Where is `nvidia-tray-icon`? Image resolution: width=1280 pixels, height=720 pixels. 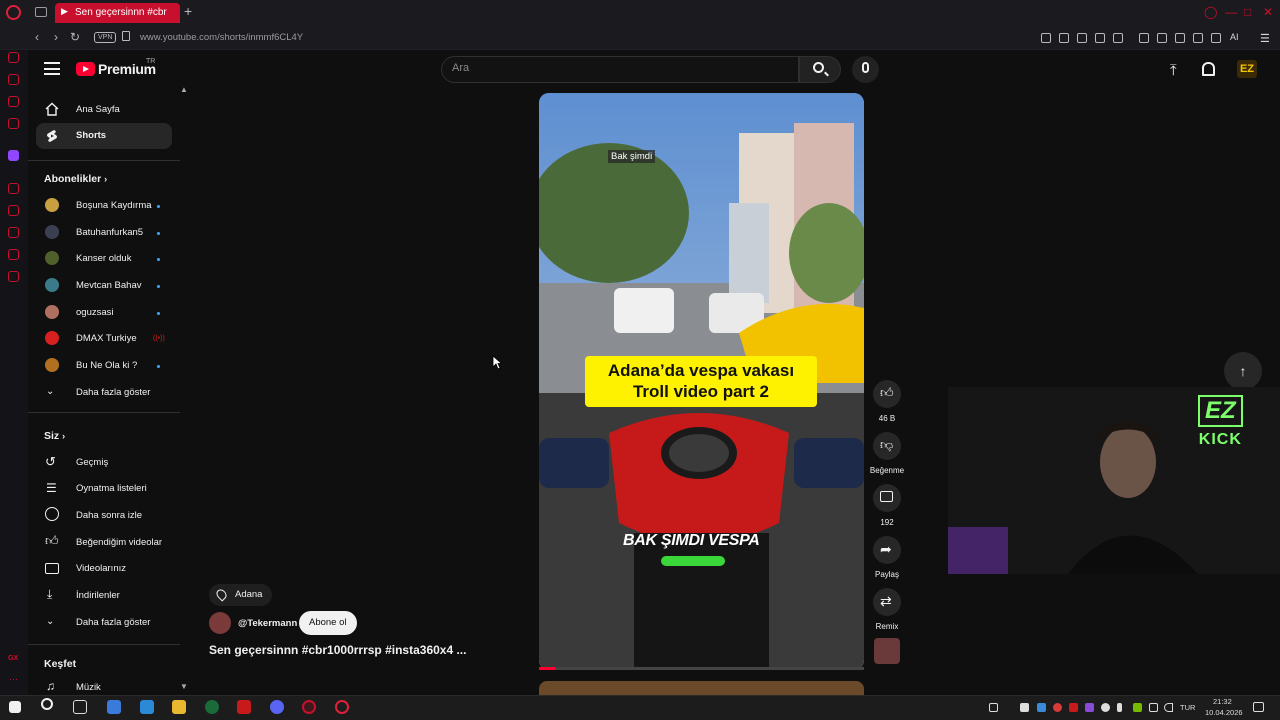
nvidia-tray-icon is located at coordinates (1137, 707).